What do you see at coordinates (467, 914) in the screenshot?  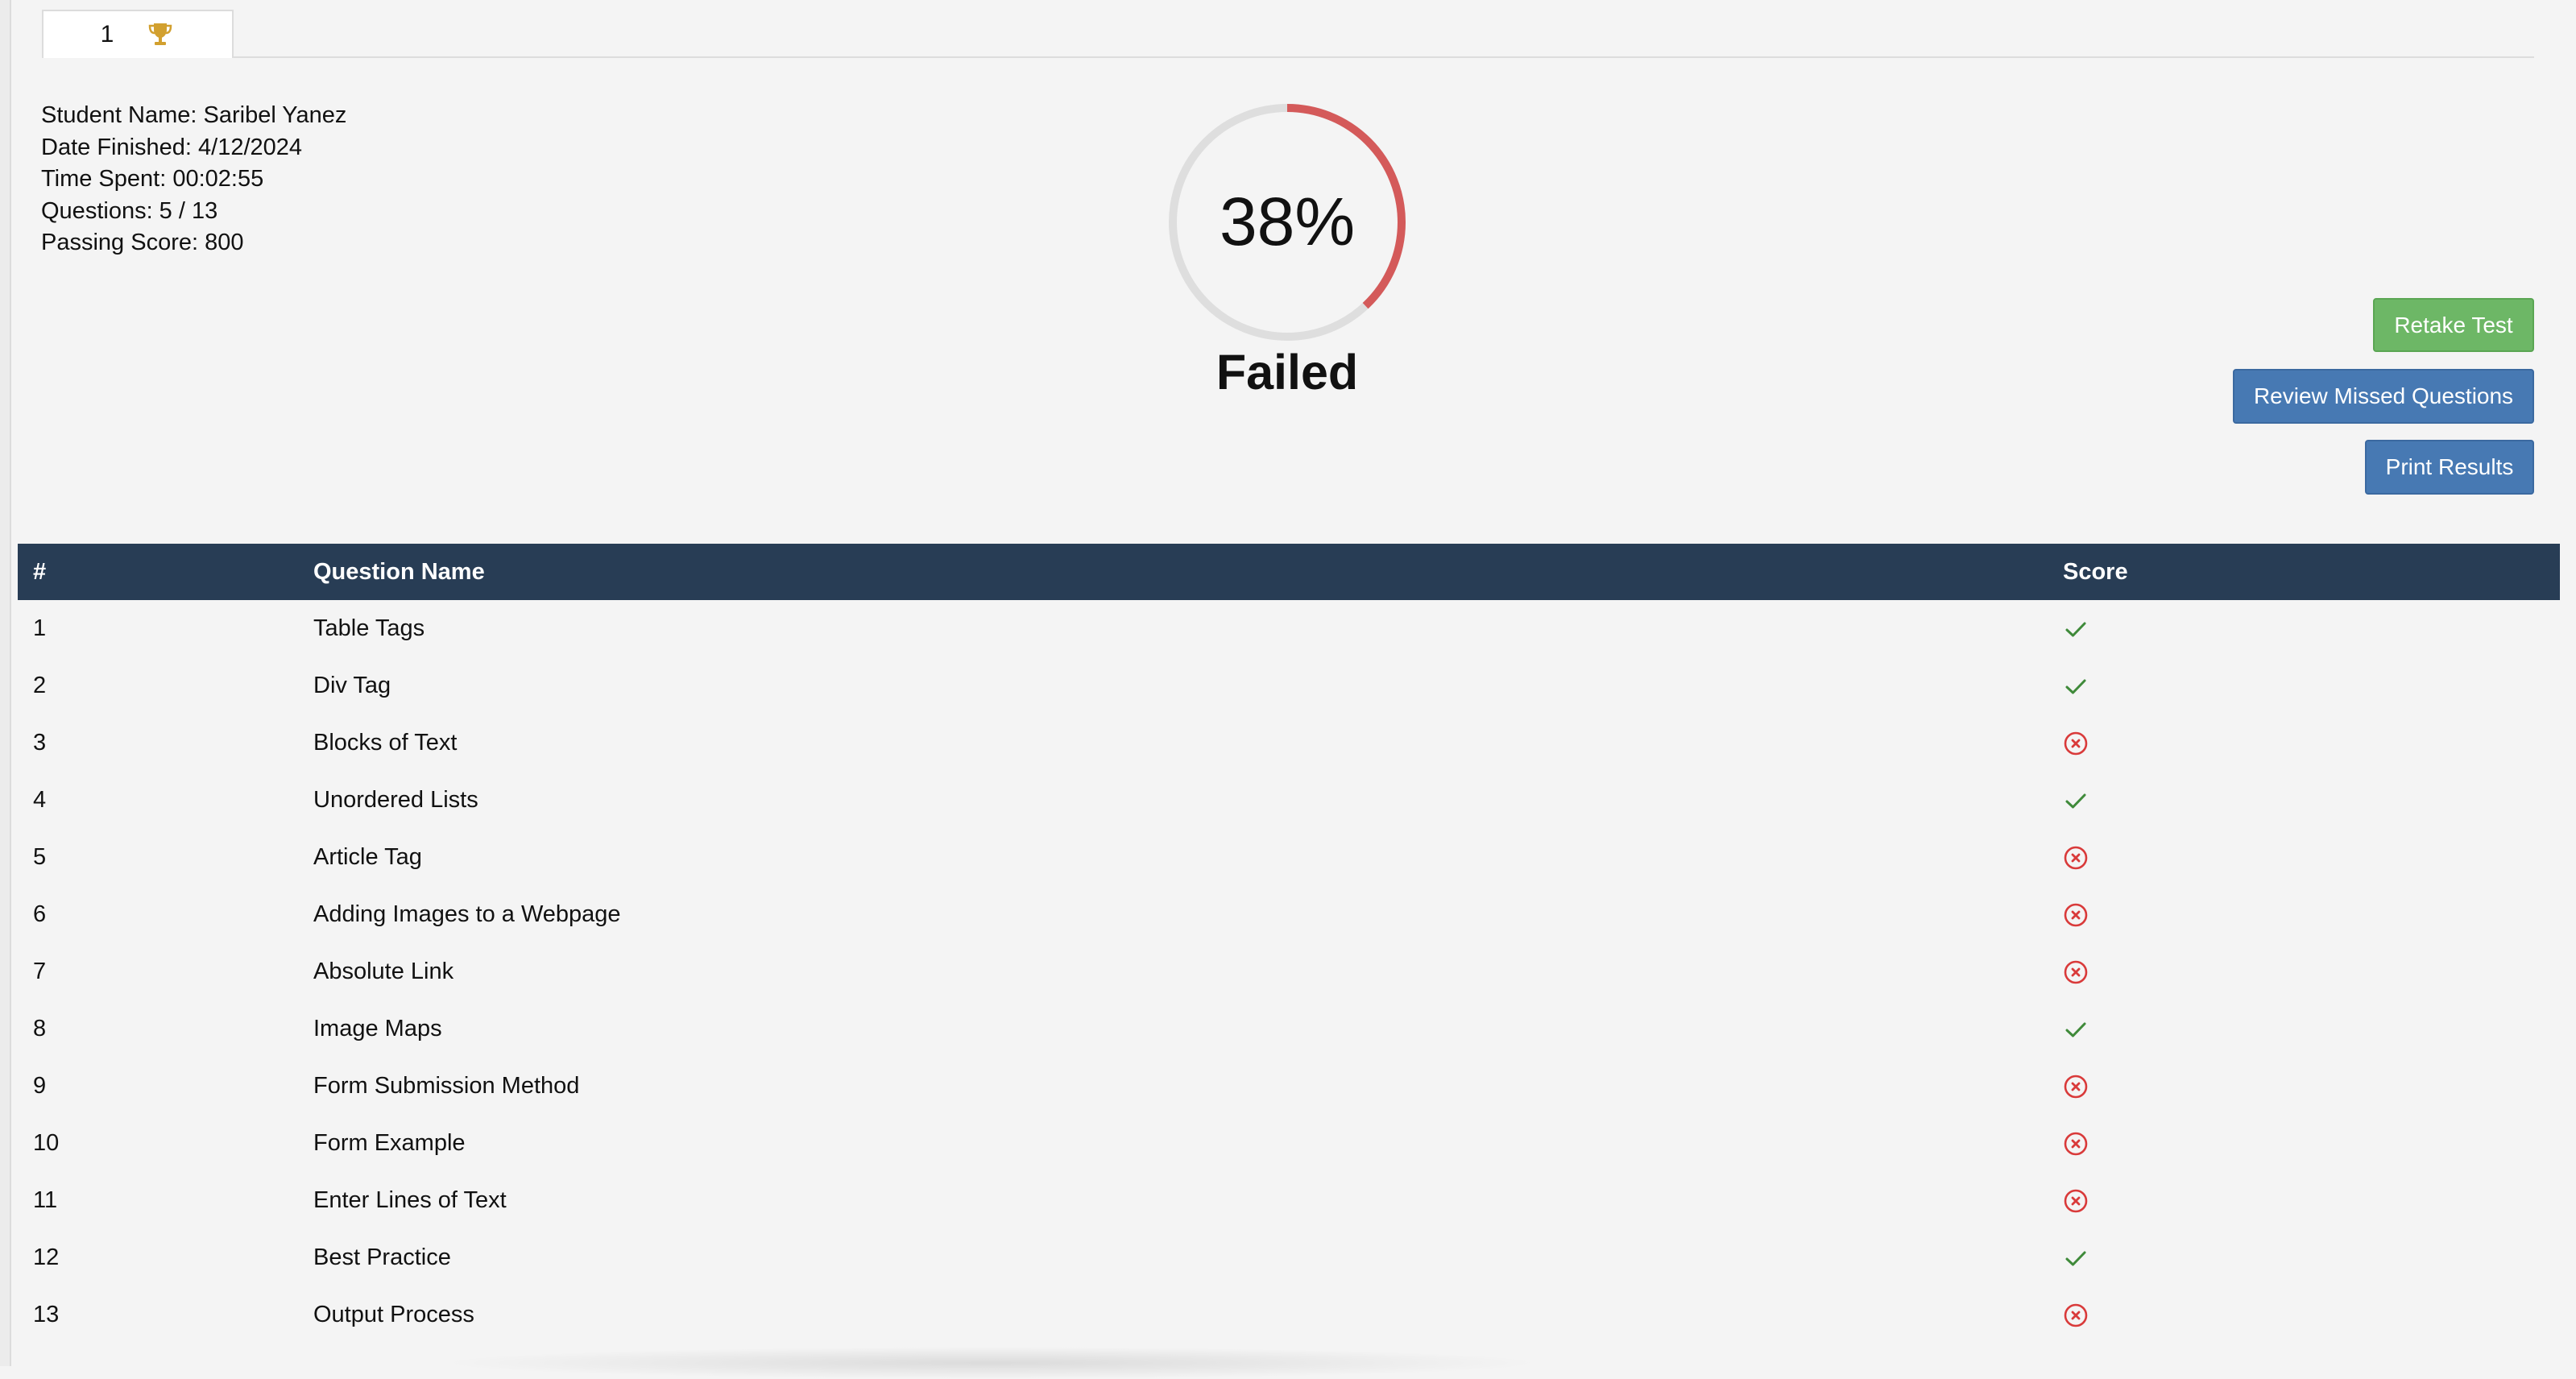 I see `row-question-name: Adding Images to a Webpage` at bounding box center [467, 914].